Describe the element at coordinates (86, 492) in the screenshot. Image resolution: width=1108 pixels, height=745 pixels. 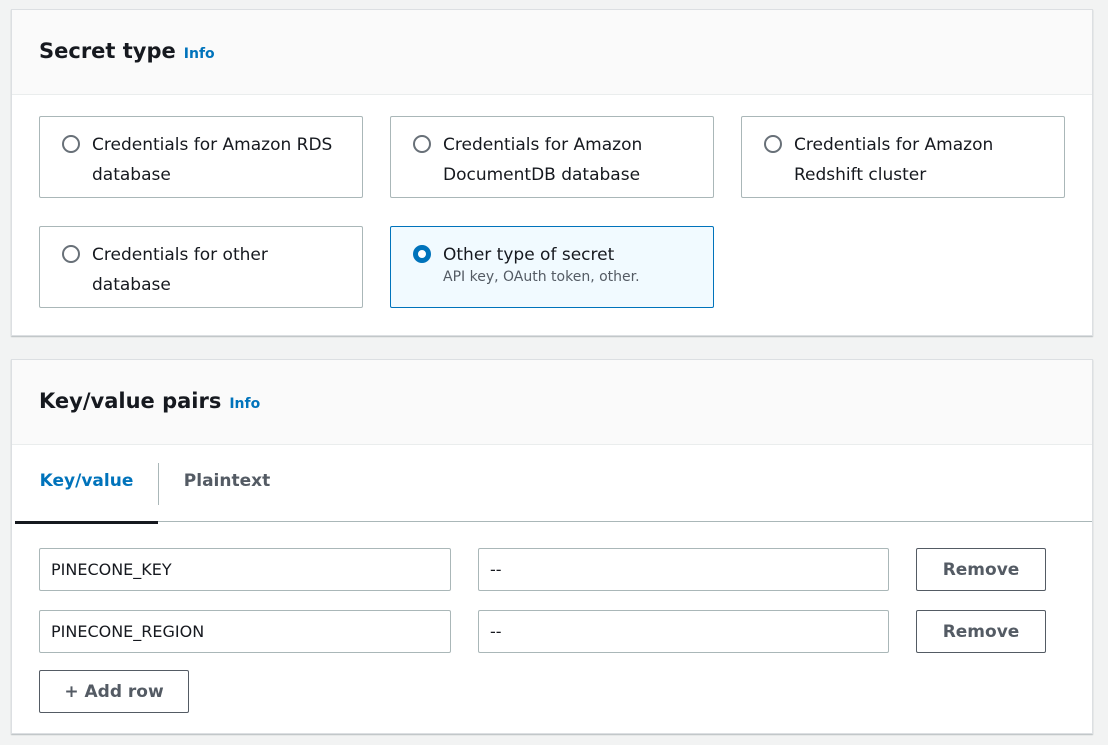
I see `tab-key-value: Key/value` at that location.